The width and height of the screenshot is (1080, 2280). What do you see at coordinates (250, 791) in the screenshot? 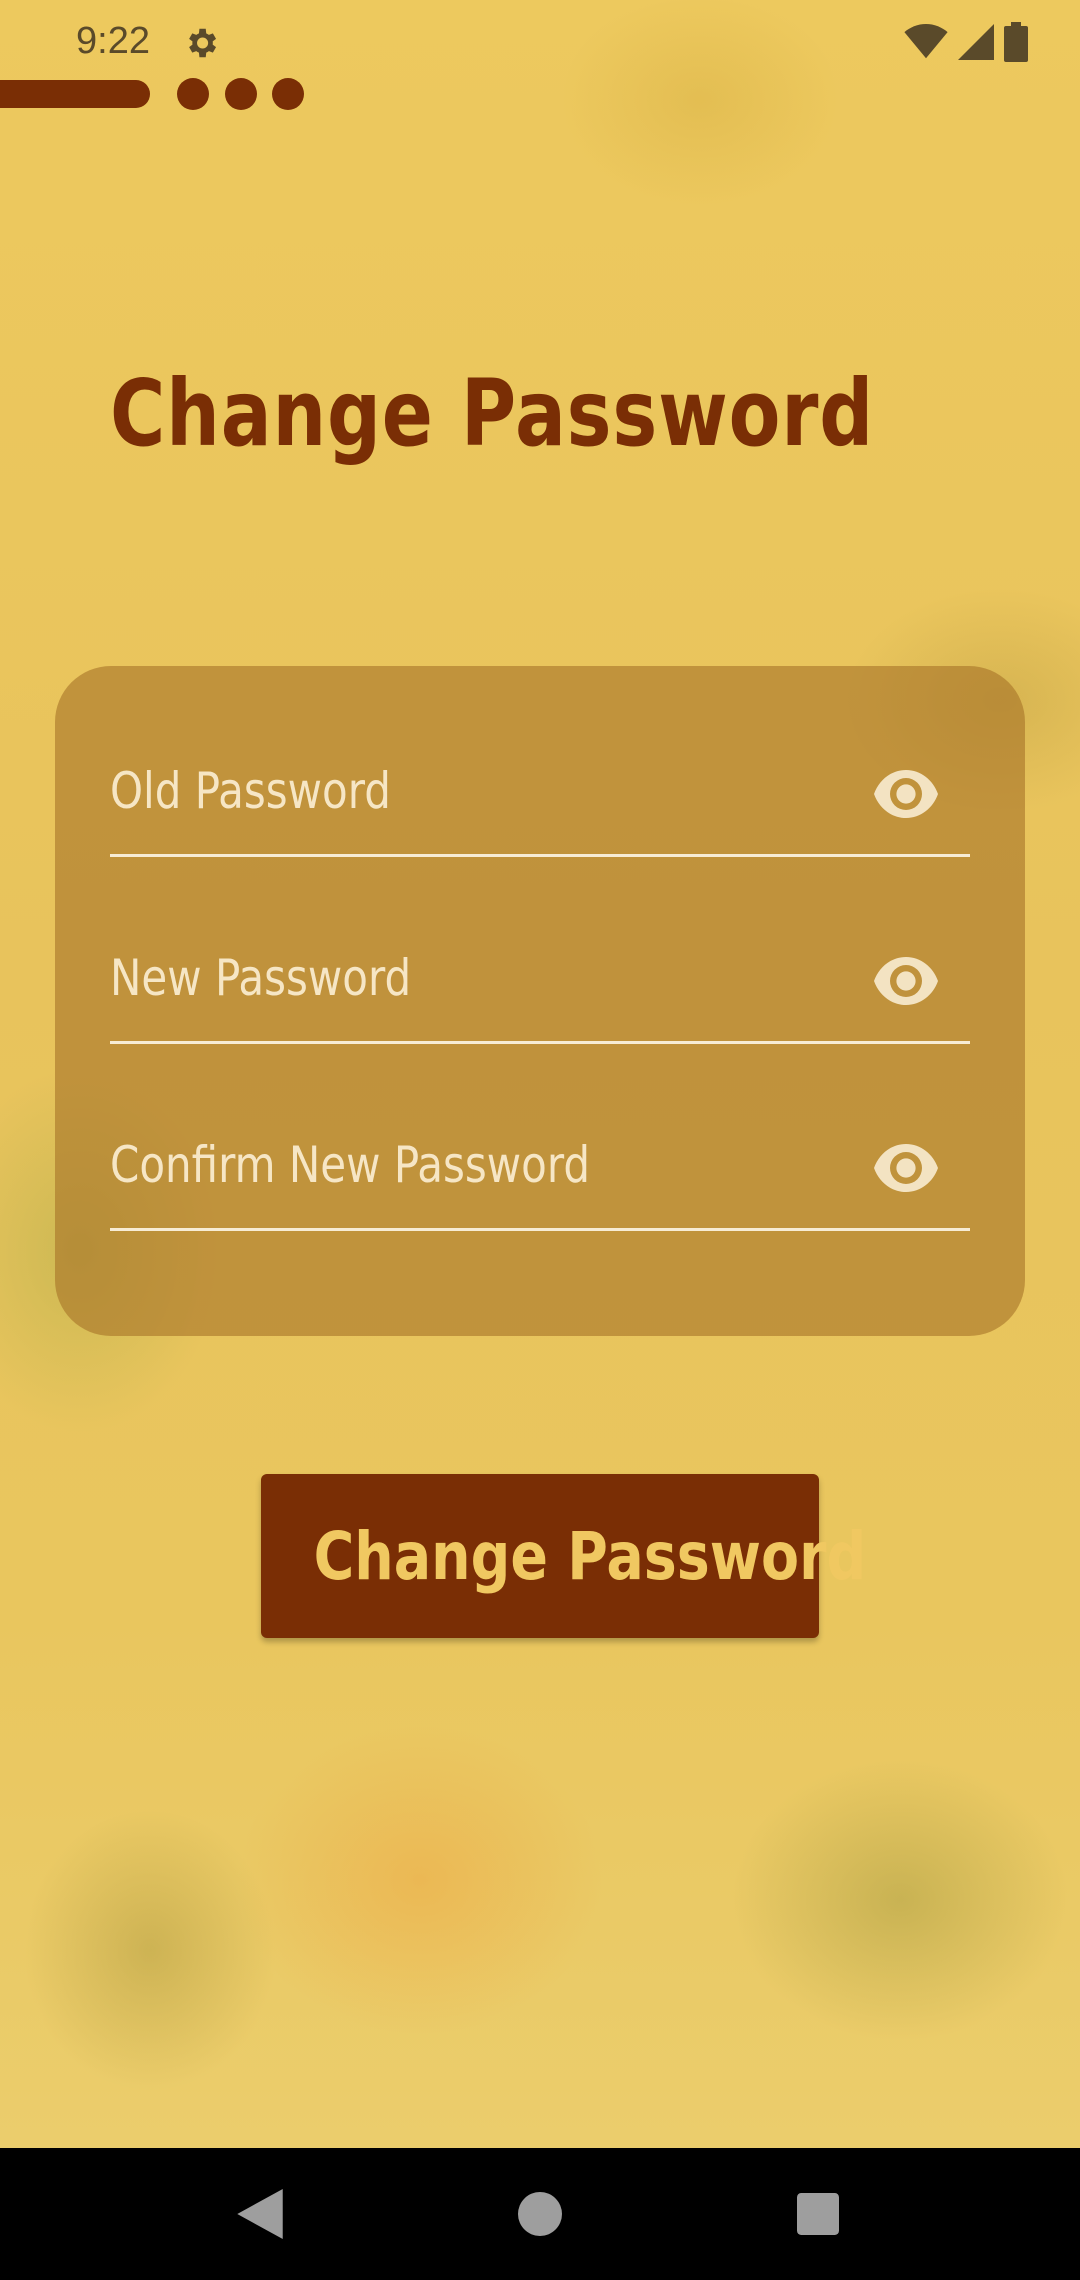
I see `old-password-label: Old Password` at bounding box center [250, 791].